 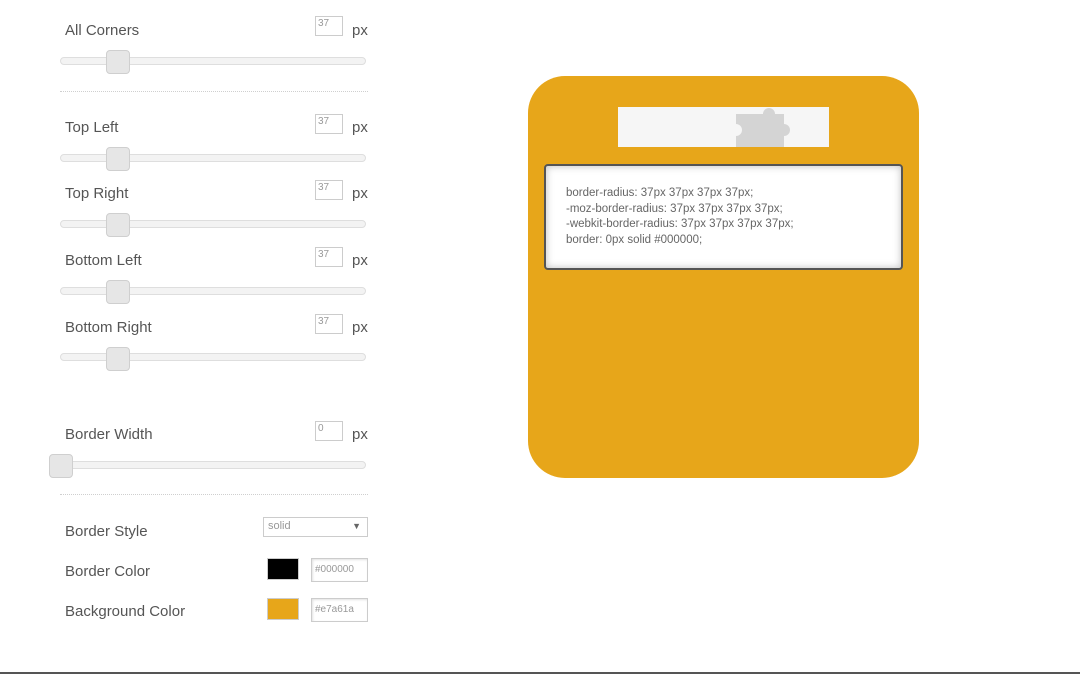 I want to click on all-corners-slider-handle, so click(x=118, y=62).